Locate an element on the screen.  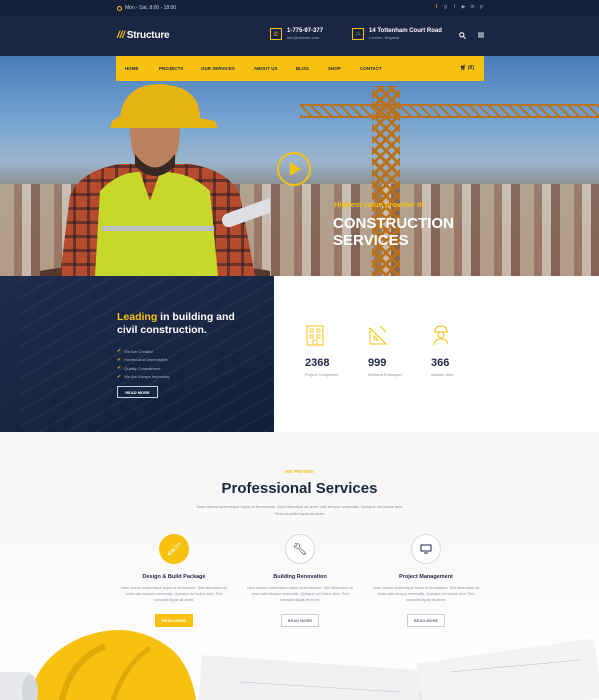
nav-home: HOME is located at coordinates (142, 68).